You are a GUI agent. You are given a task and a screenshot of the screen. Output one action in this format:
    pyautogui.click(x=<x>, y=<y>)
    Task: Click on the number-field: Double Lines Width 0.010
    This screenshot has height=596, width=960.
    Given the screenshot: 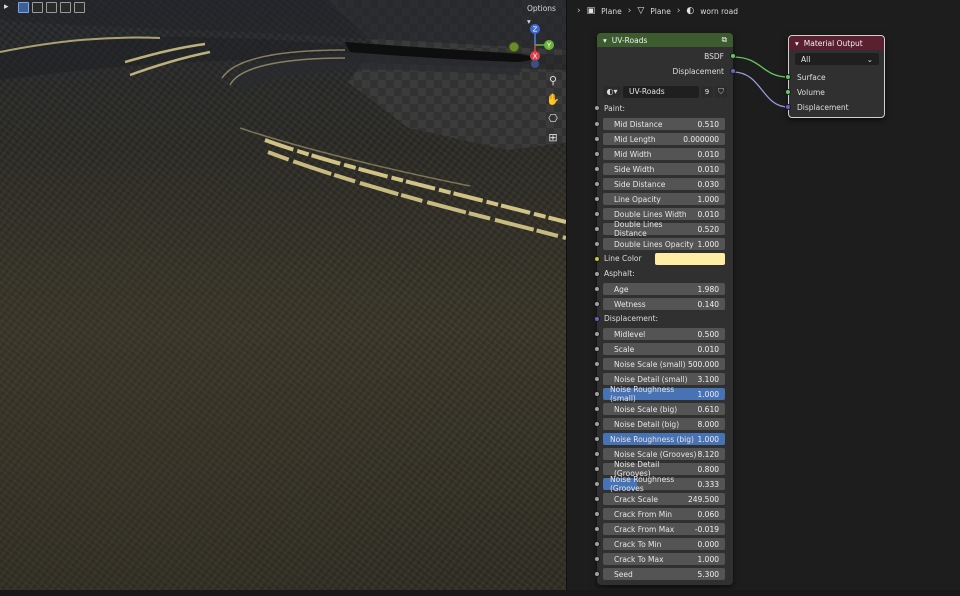 What is the action you would take?
    pyautogui.click(x=664, y=214)
    